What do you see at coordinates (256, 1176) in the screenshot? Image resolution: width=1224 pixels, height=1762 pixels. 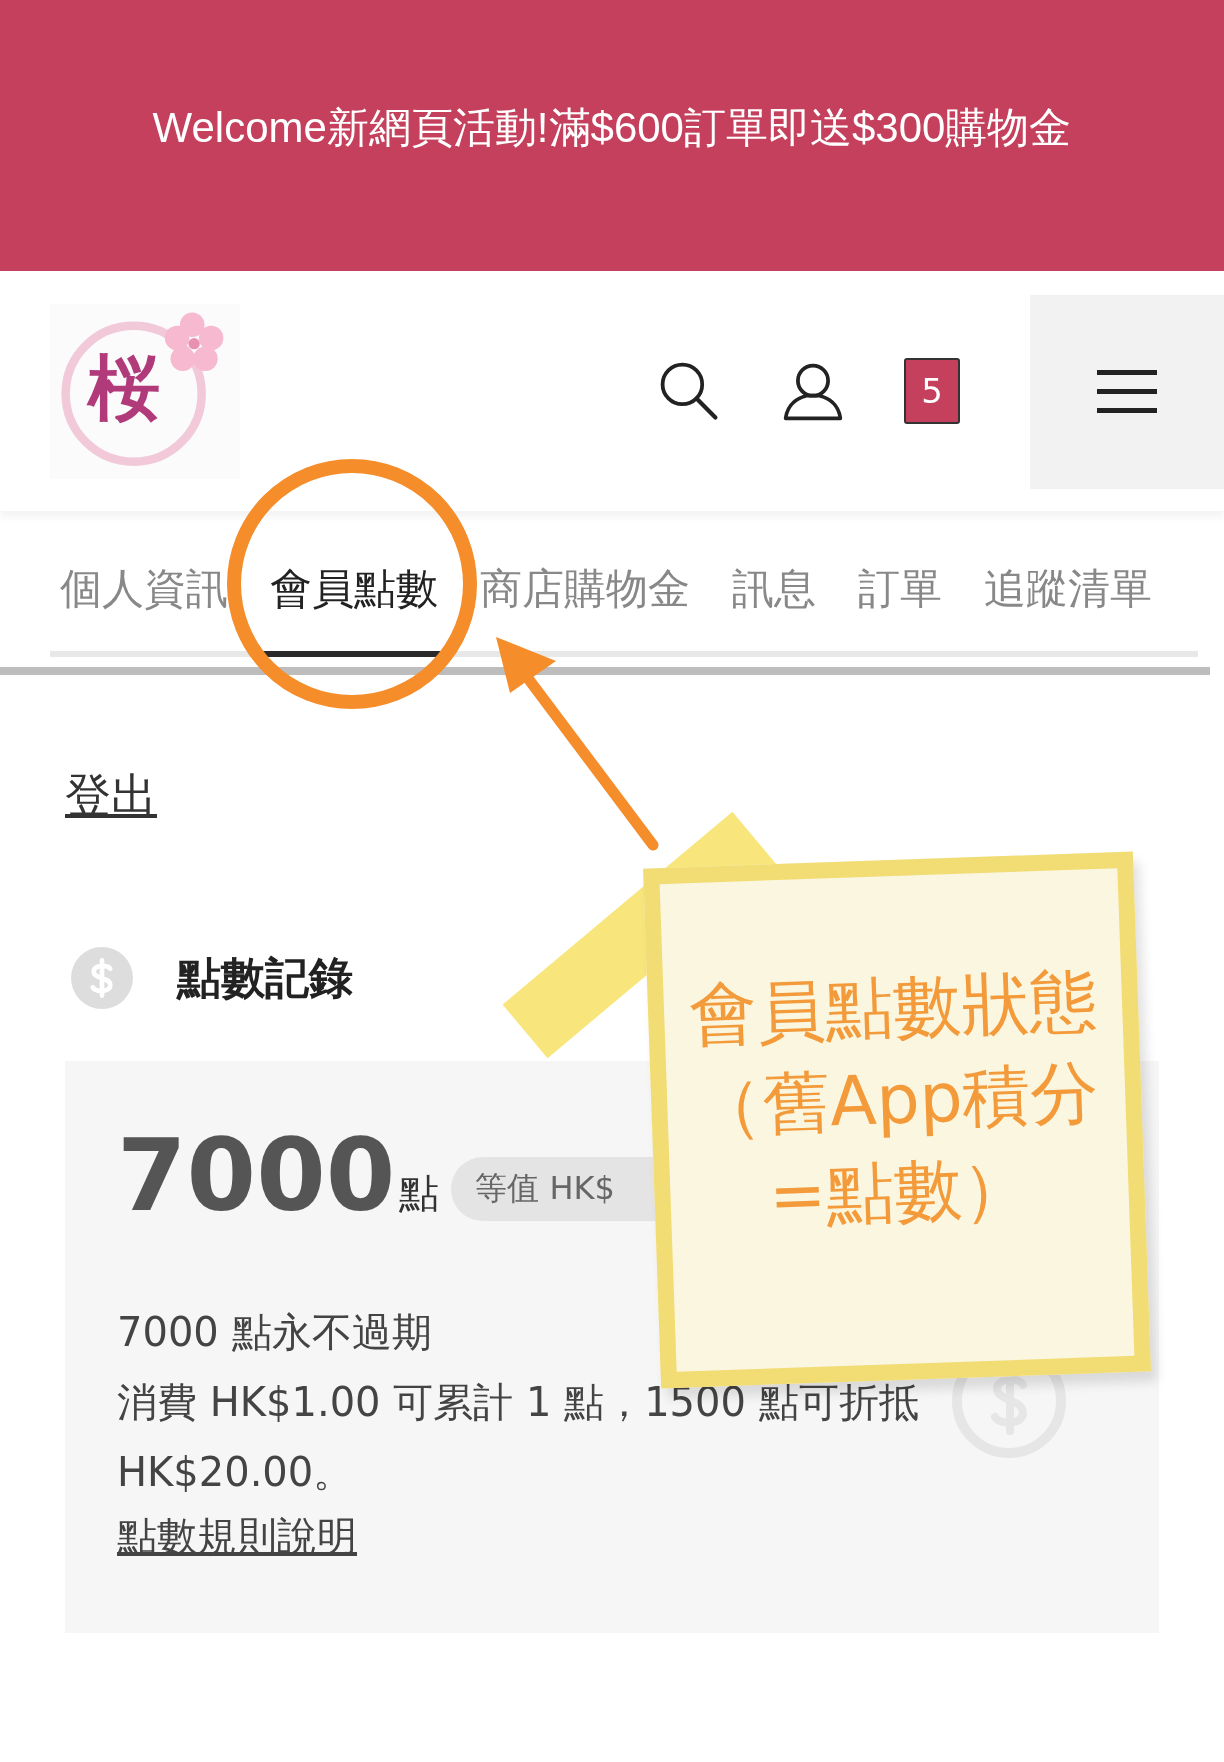 I see `points-value: 7000` at bounding box center [256, 1176].